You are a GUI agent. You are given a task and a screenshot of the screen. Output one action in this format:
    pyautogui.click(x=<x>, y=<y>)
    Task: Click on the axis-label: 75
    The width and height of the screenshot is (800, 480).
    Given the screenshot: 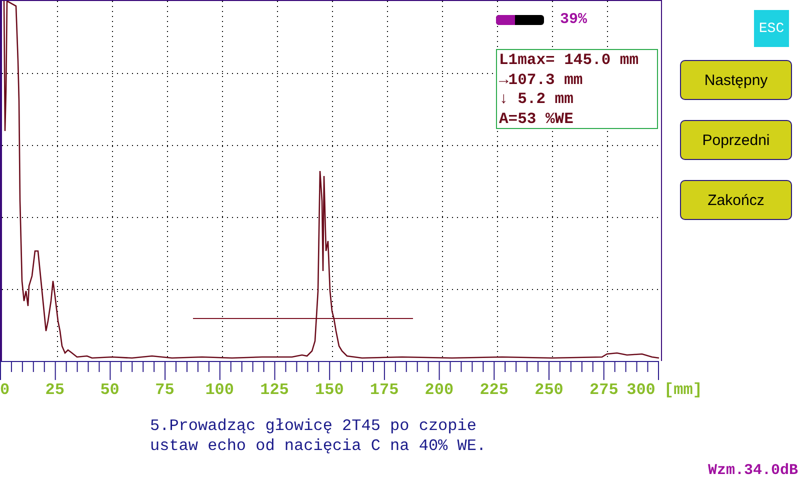 What is the action you would take?
    pyautogui.click(x=164, y=390)
    